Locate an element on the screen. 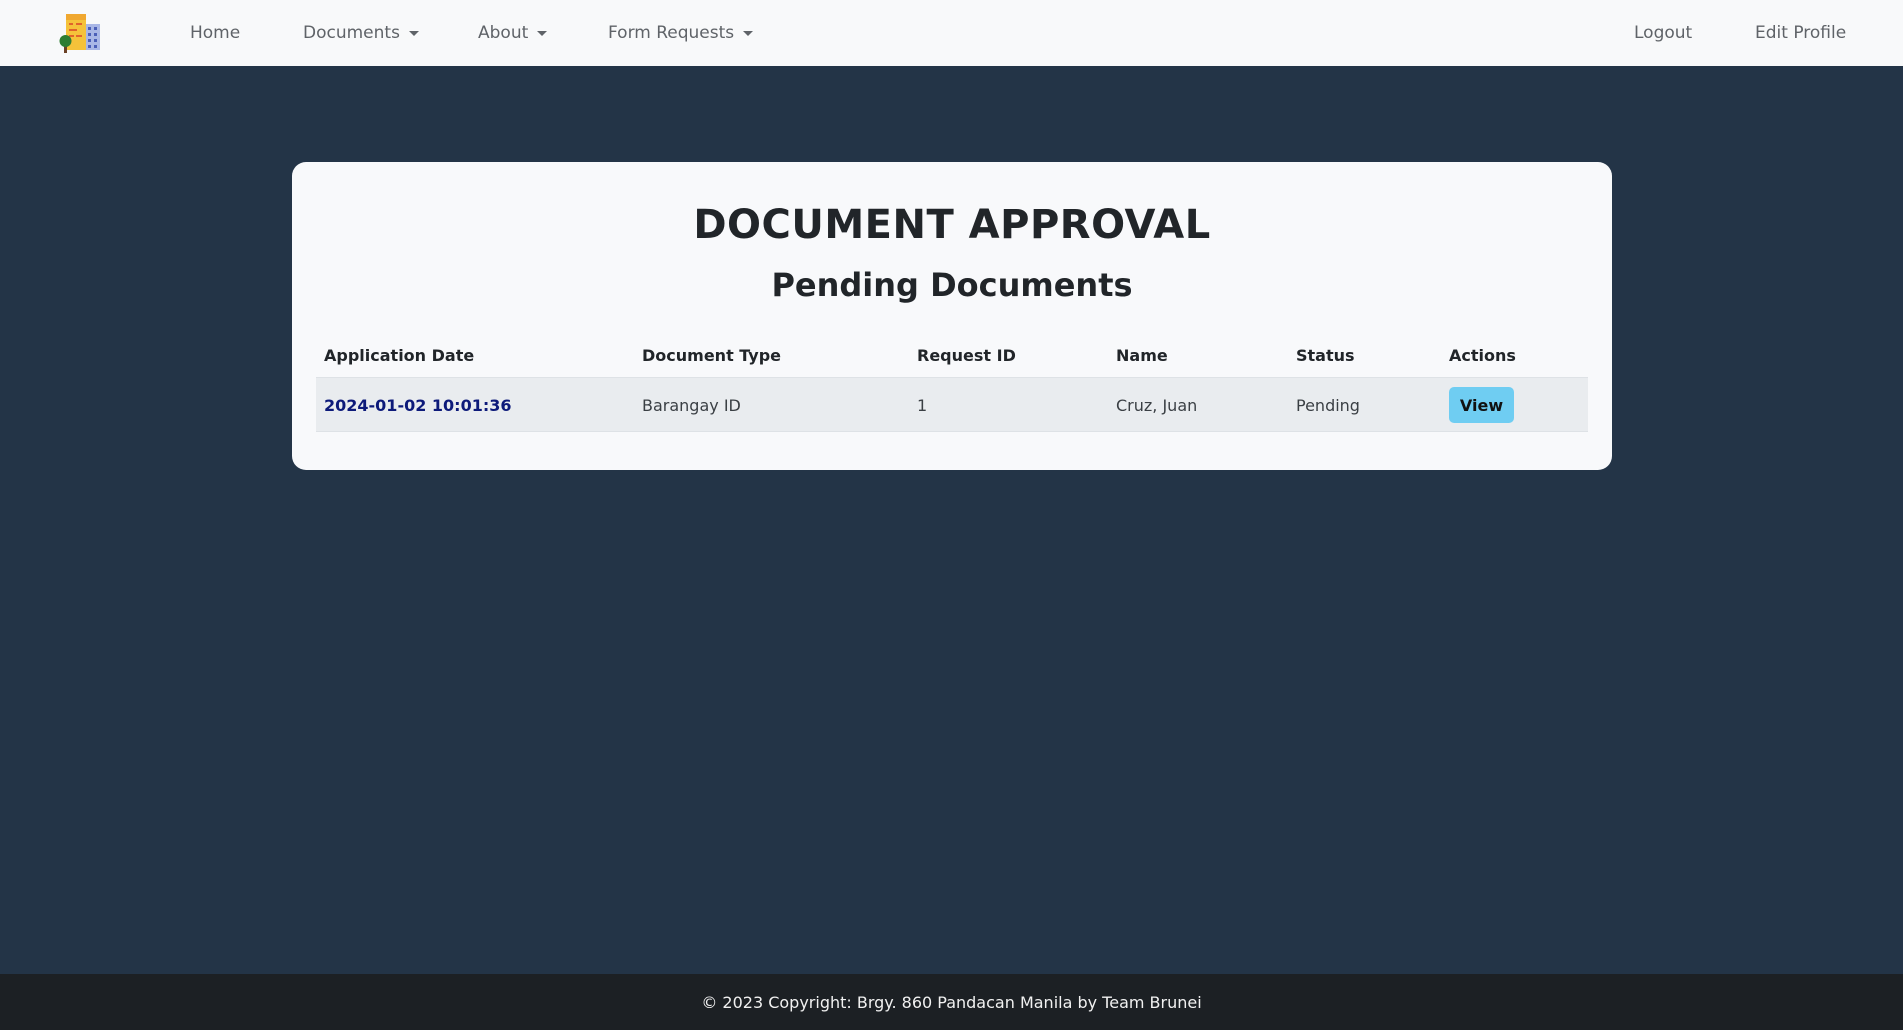 Image resolution: width=1903 pixels, height=1030 pixels. view-button: View is located at coordinates (1481, 405).